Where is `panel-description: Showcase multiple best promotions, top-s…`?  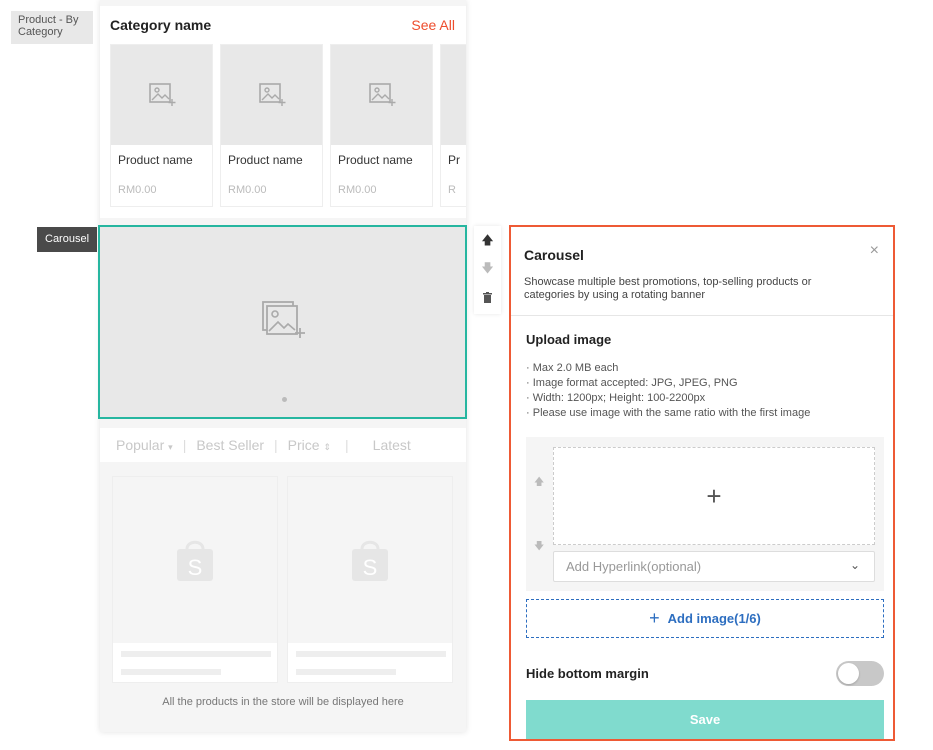 panel-description: Showcase multiple best promotions, top-s… is located at coordinates (668, 288).